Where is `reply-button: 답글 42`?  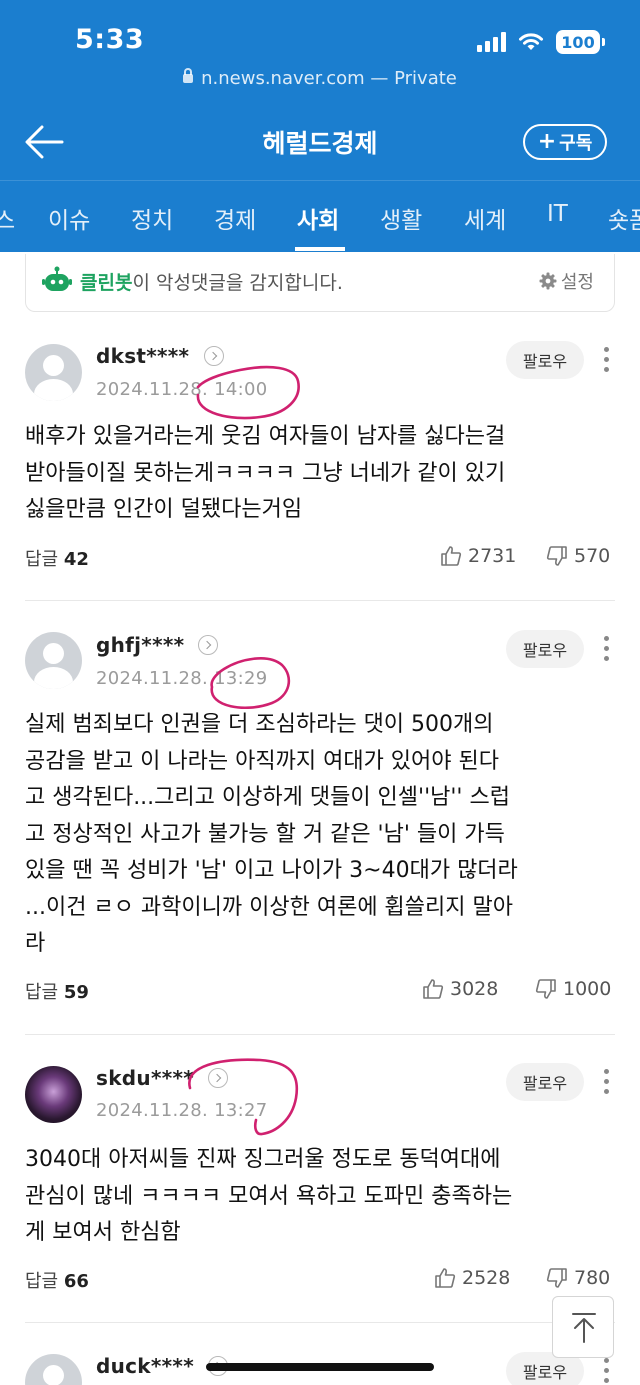 reply-button: 답글 42 is located at coordinates (57, 558).